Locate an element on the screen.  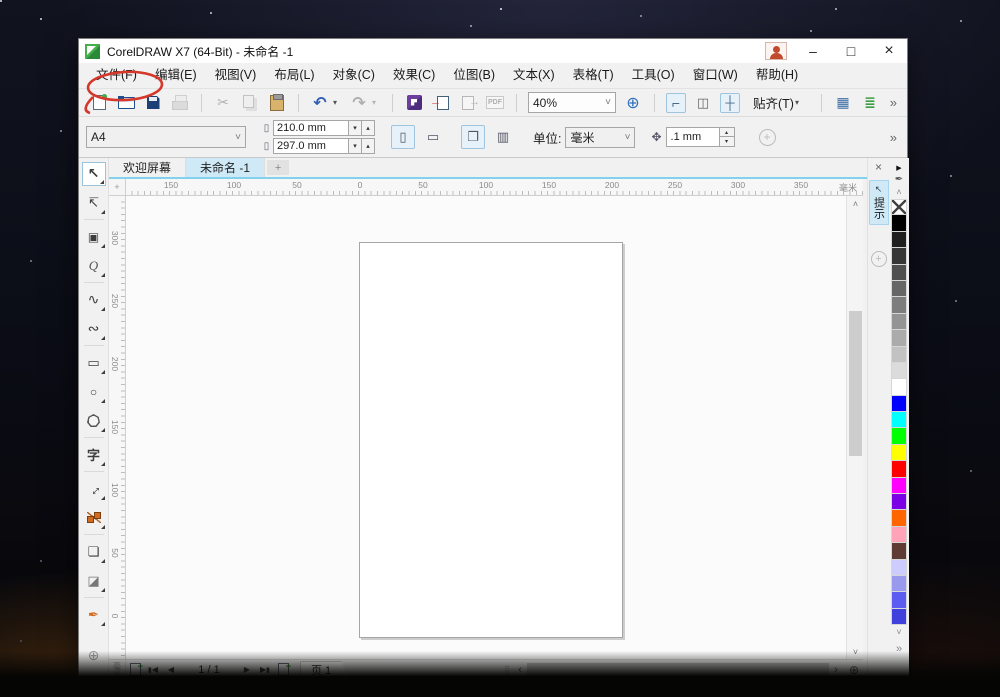
drop-shadow-tool is located at coordinates (94, 552).